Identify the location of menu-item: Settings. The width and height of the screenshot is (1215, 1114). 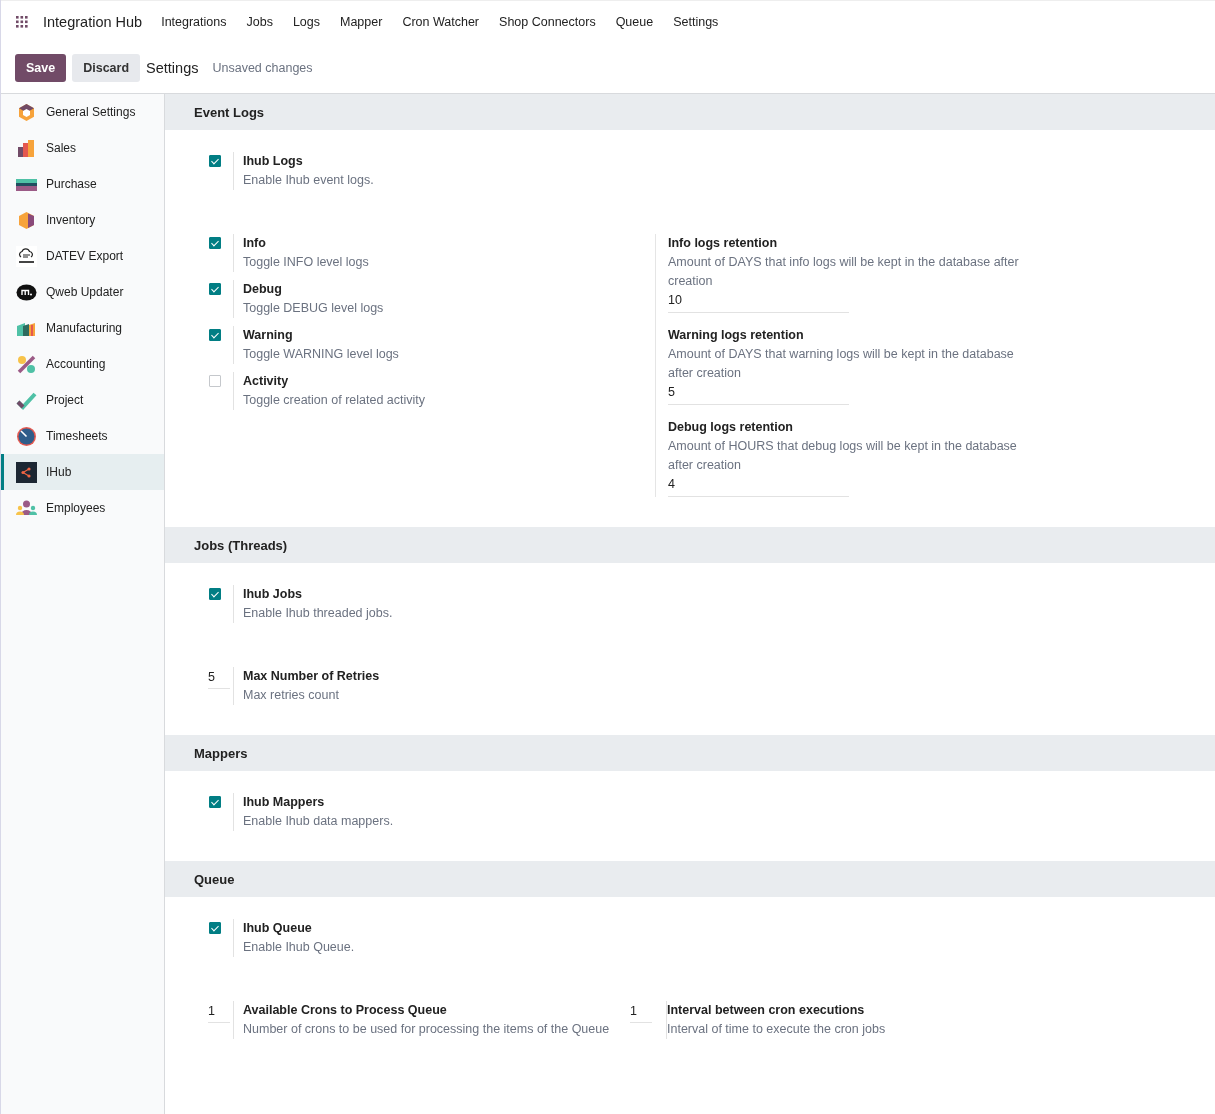
(696, 21).